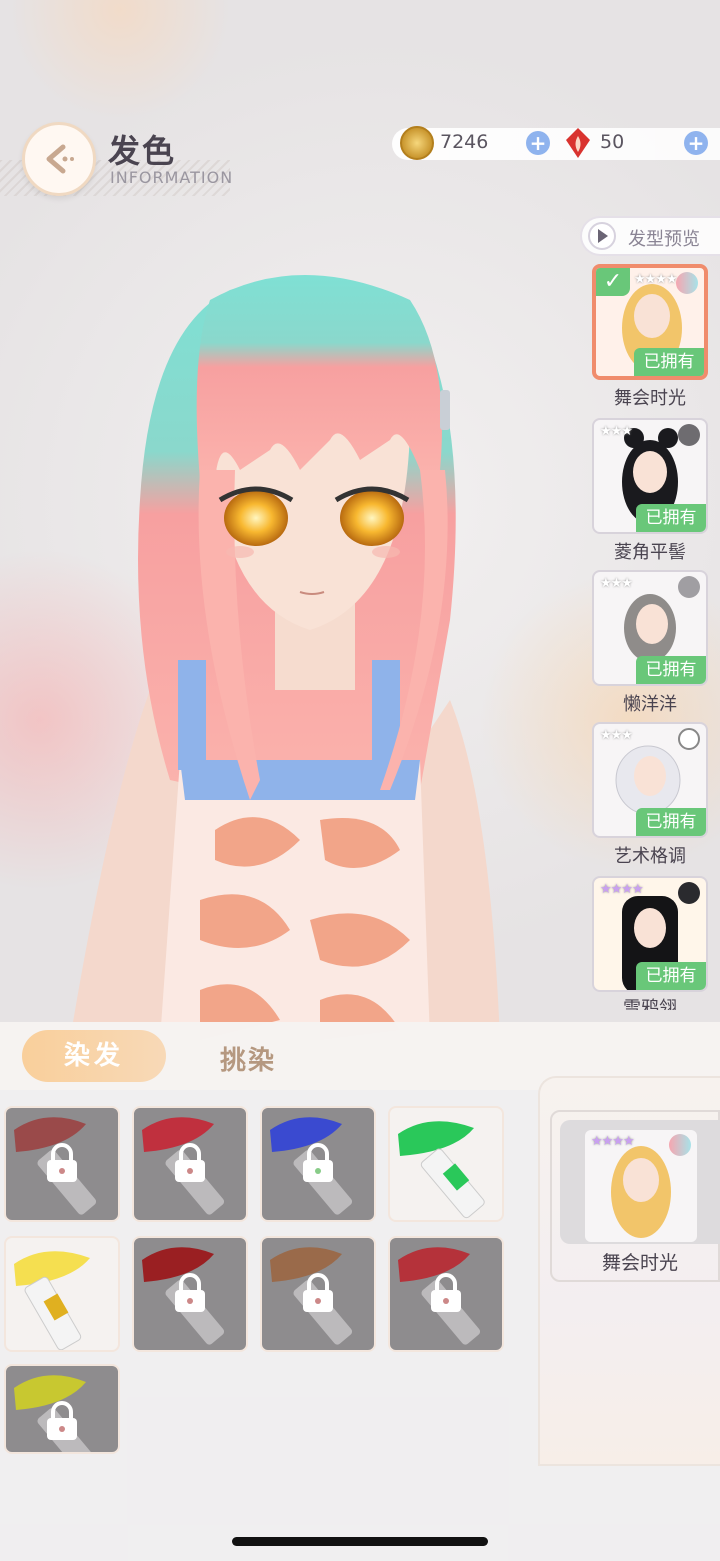 The image size is (720, 1561). Describe the element at coordinates (248, 1058) in the screenshot. I see `tab-highlight-dye: 挑染` at that location.